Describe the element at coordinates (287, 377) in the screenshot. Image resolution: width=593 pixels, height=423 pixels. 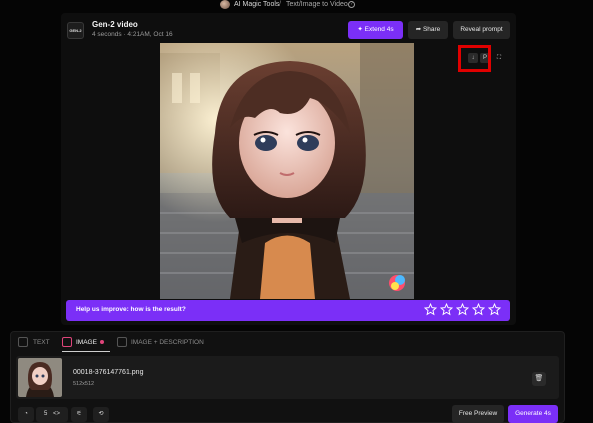
I see `uploaded-file-card` at that location.